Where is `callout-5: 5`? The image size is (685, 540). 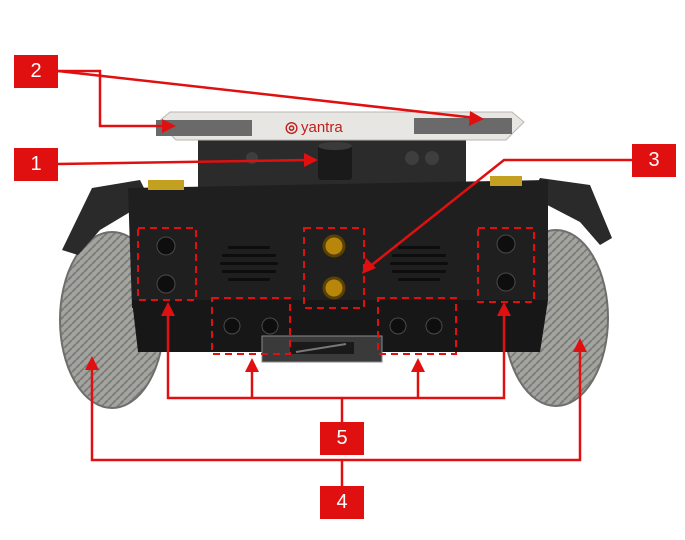
callout-5: 5 is located at coordinates (342, 438).